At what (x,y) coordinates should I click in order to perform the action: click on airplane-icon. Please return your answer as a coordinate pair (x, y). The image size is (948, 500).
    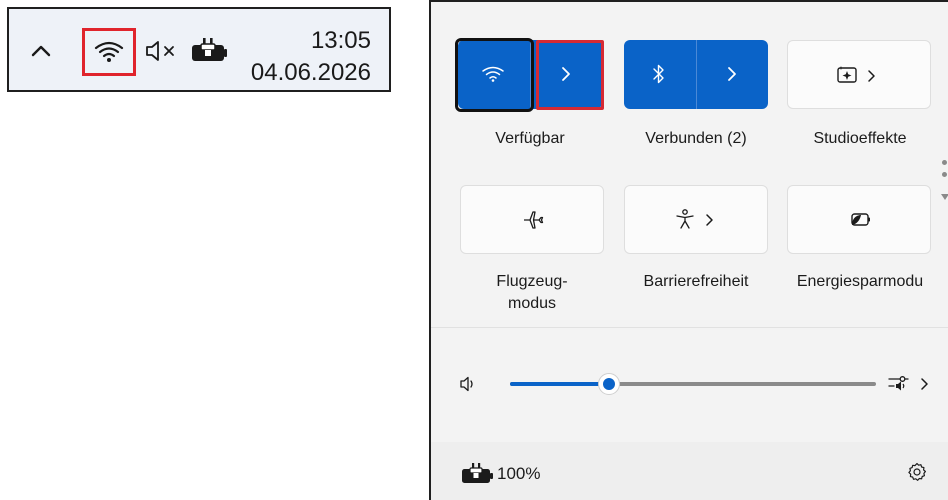
    Looking at the image, I should click on (534, 220).